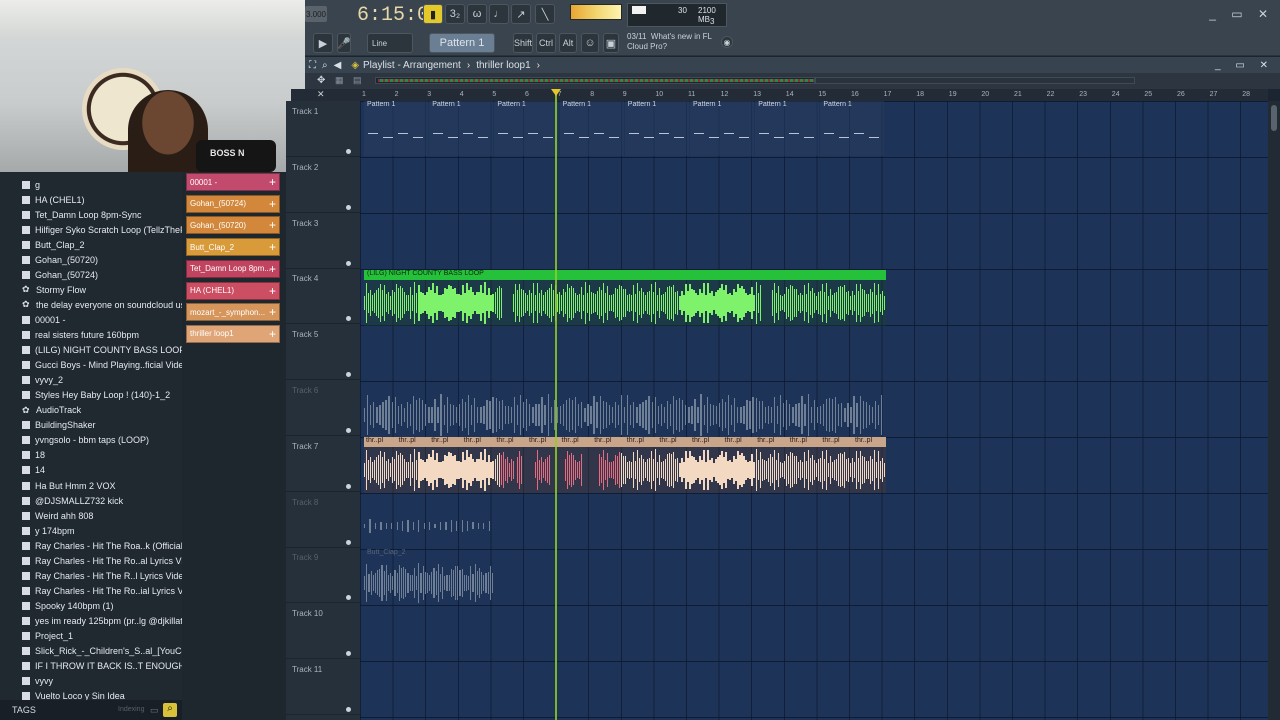  Describe the element at coordinates (568, 43) in the screenshot. I see `alt-button: Alt` at that location.